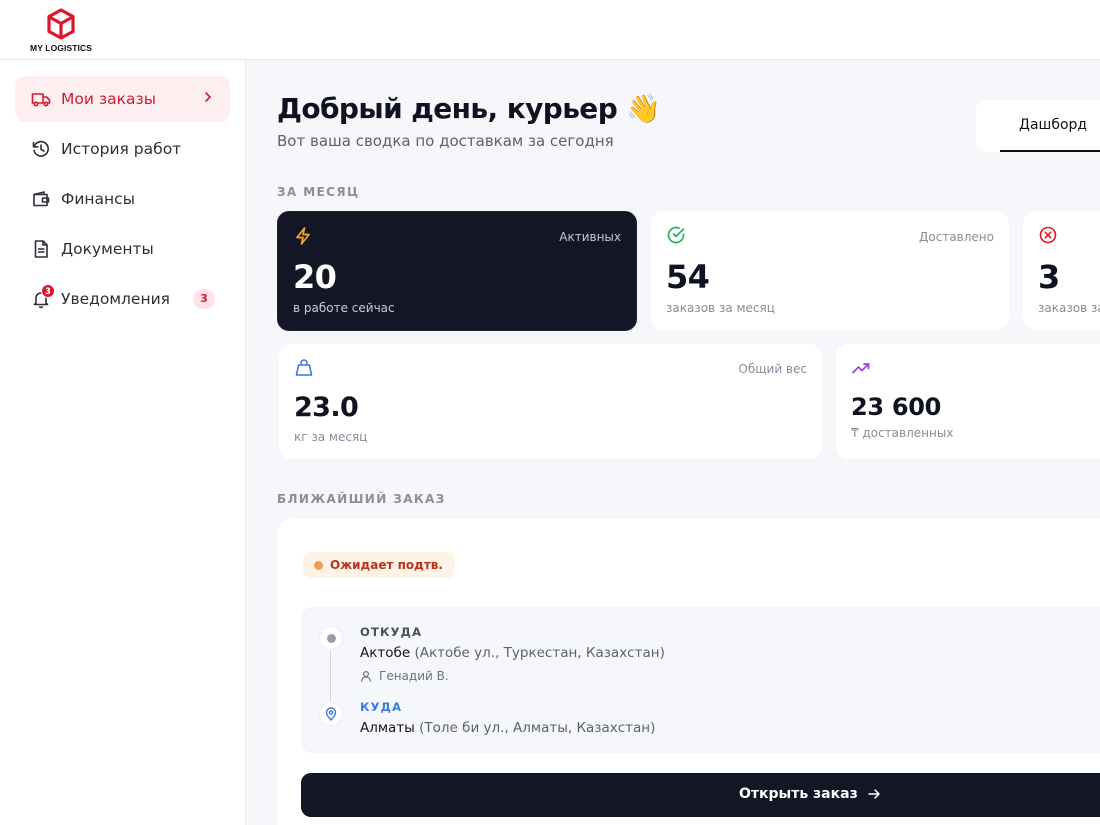 Image resolution: width=1100 pixels, height=825 pixels. What do you see at coordinates (550, 30) in the screenshot?
I see `top-bar: MY LOGISTICS` at bounding box center [550, 30].